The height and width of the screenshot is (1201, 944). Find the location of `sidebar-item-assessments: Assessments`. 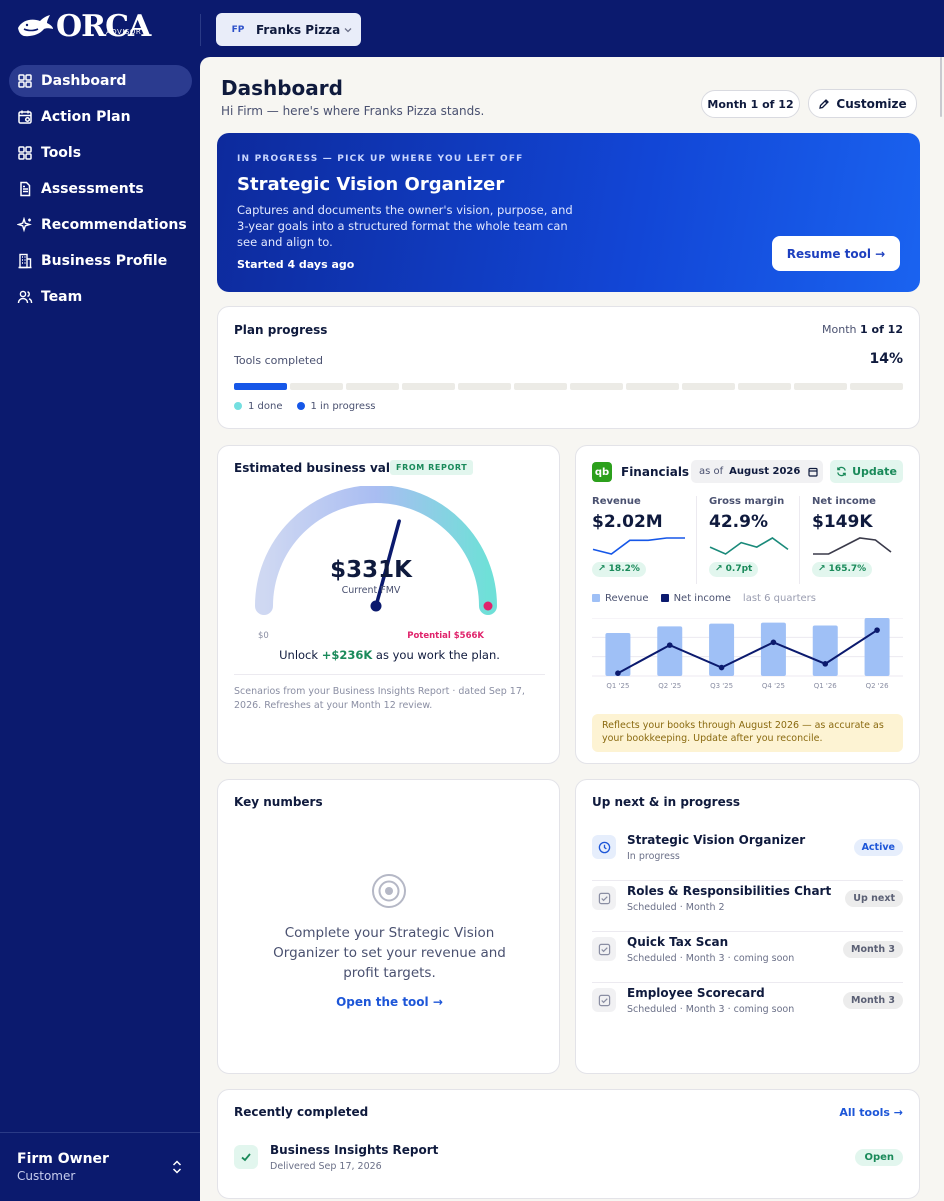

sidebar-item-assessments: Assessments is located at coordinates (100, 189).